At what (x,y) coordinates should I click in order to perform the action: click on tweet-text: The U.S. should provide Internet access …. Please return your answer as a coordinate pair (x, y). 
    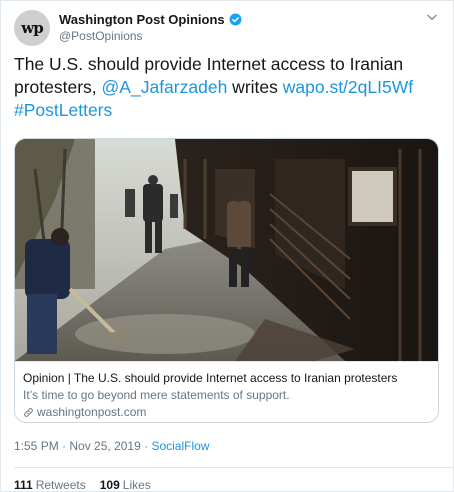
    Looking at the image, I should click on (226, 87).